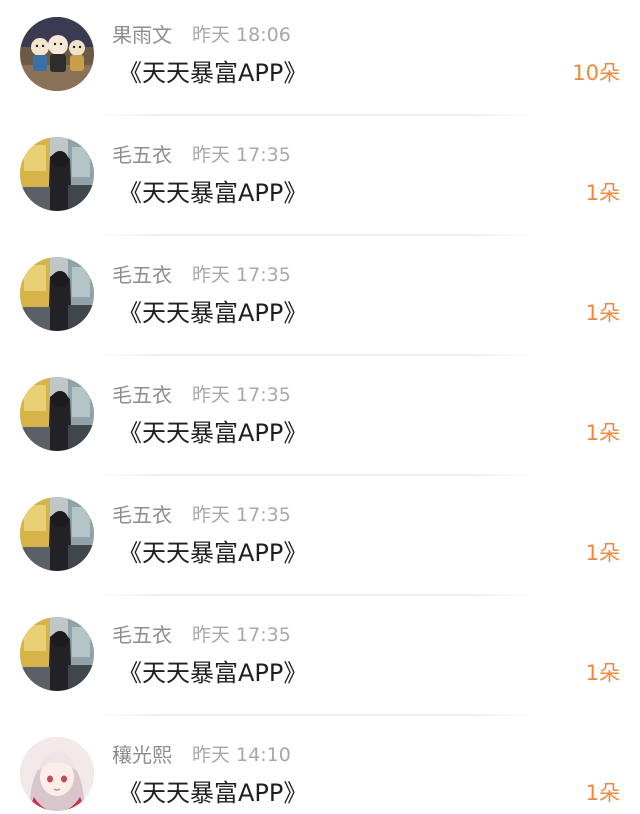  Describe the element at coordinates (320, 767) in the screenshot. I see `list-item: 穰光熙 昨天 14:10 《天天暴富APP》 1朵` at that location.